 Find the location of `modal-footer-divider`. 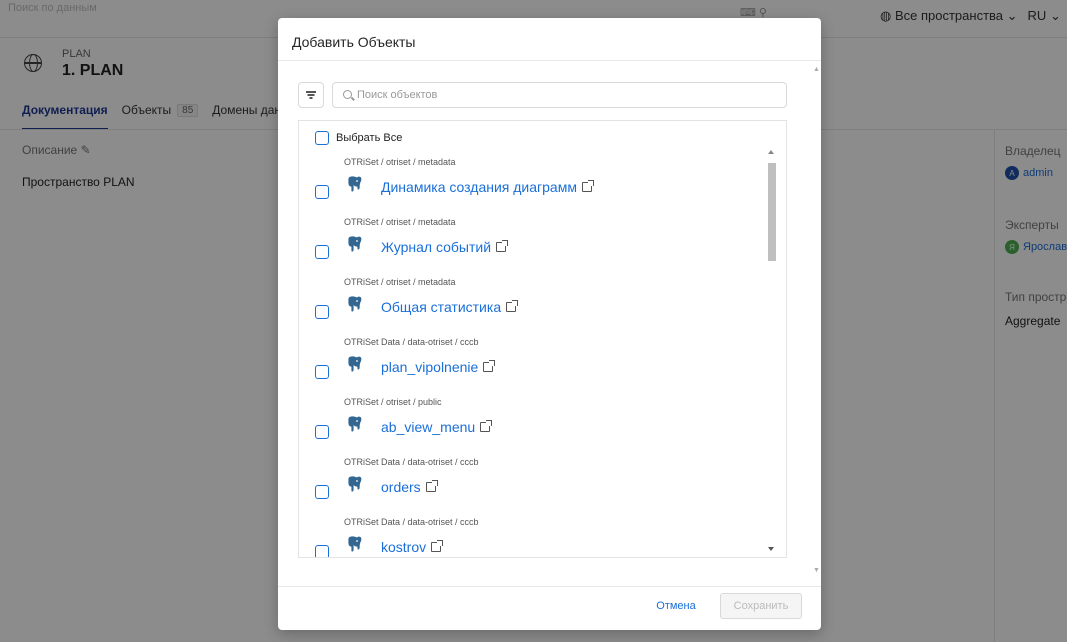

modal-footer-divider is located at coordinates (549, 586).